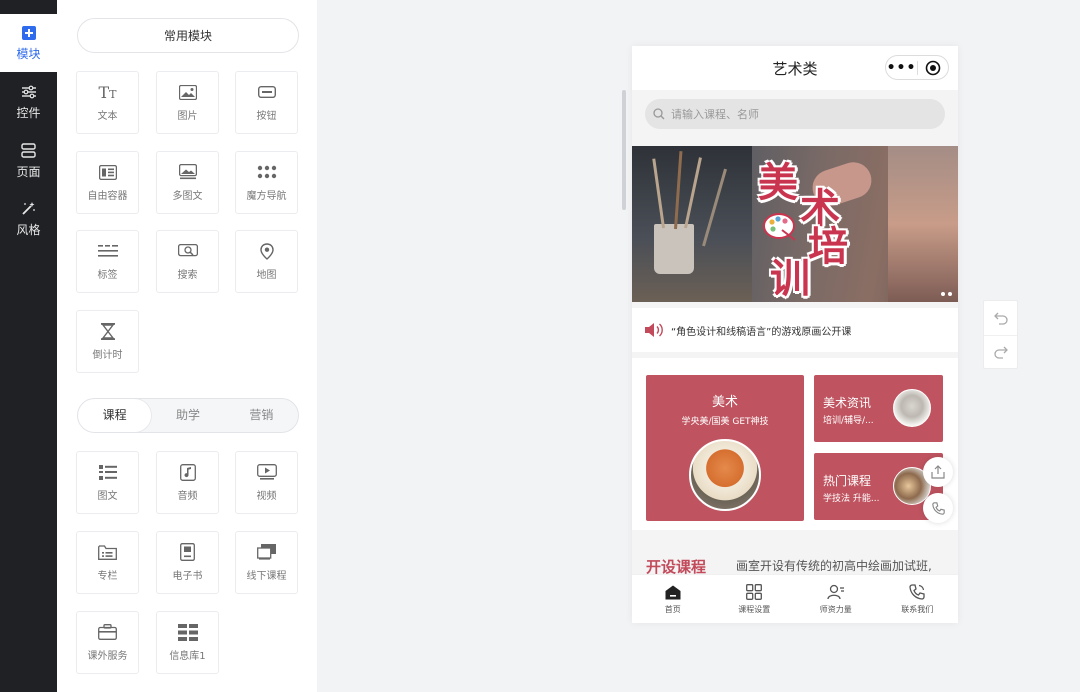  I want to click on tab-course-settings: 课程设置, so click(755, 599).